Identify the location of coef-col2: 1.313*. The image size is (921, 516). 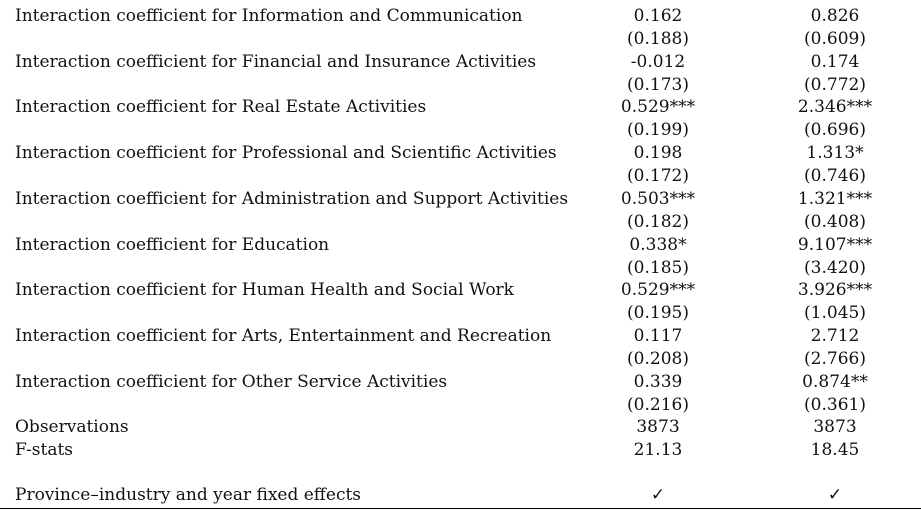
(835, 153).